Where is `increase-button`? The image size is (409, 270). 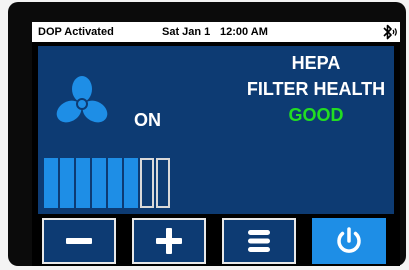
increase-button is located at coordinates (169, 241).